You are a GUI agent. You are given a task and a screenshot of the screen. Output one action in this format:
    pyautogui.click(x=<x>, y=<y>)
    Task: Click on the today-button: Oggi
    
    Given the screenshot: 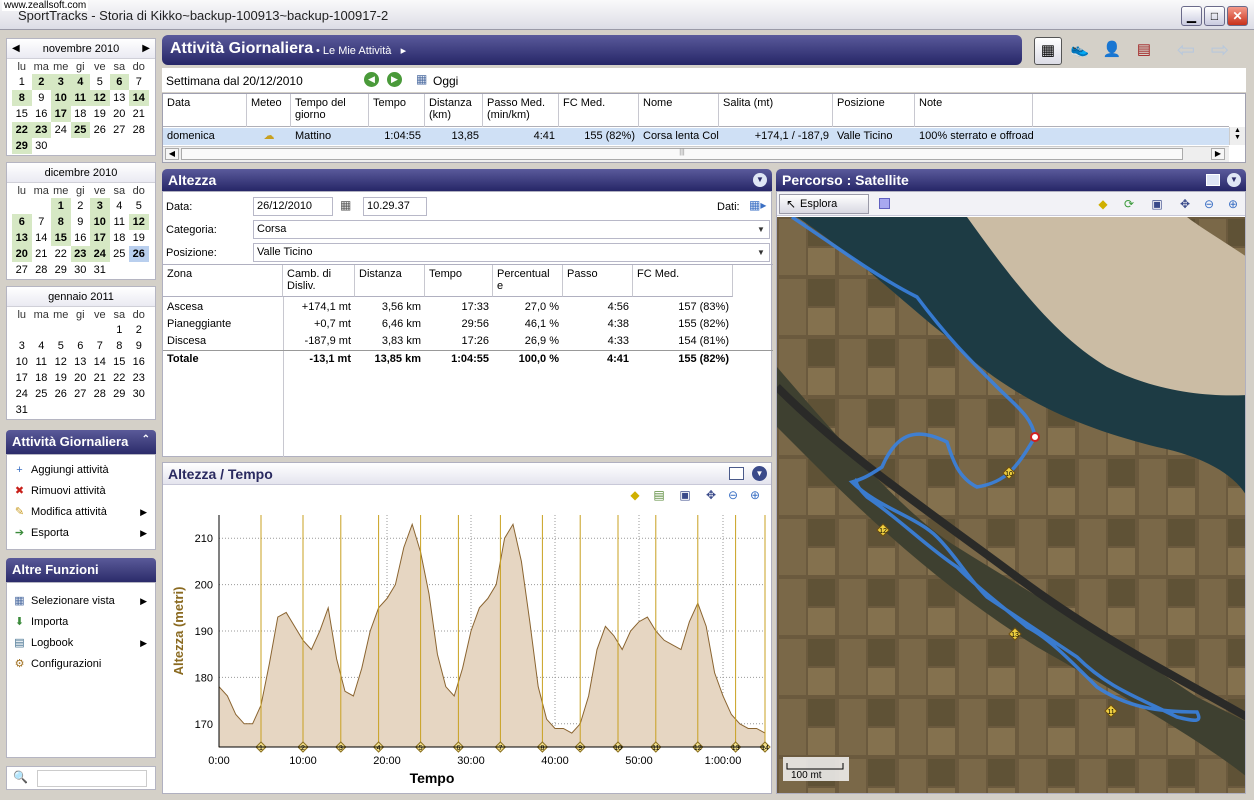 What is the action you would take?
    pyautogui.click(x=445, y=81)
    